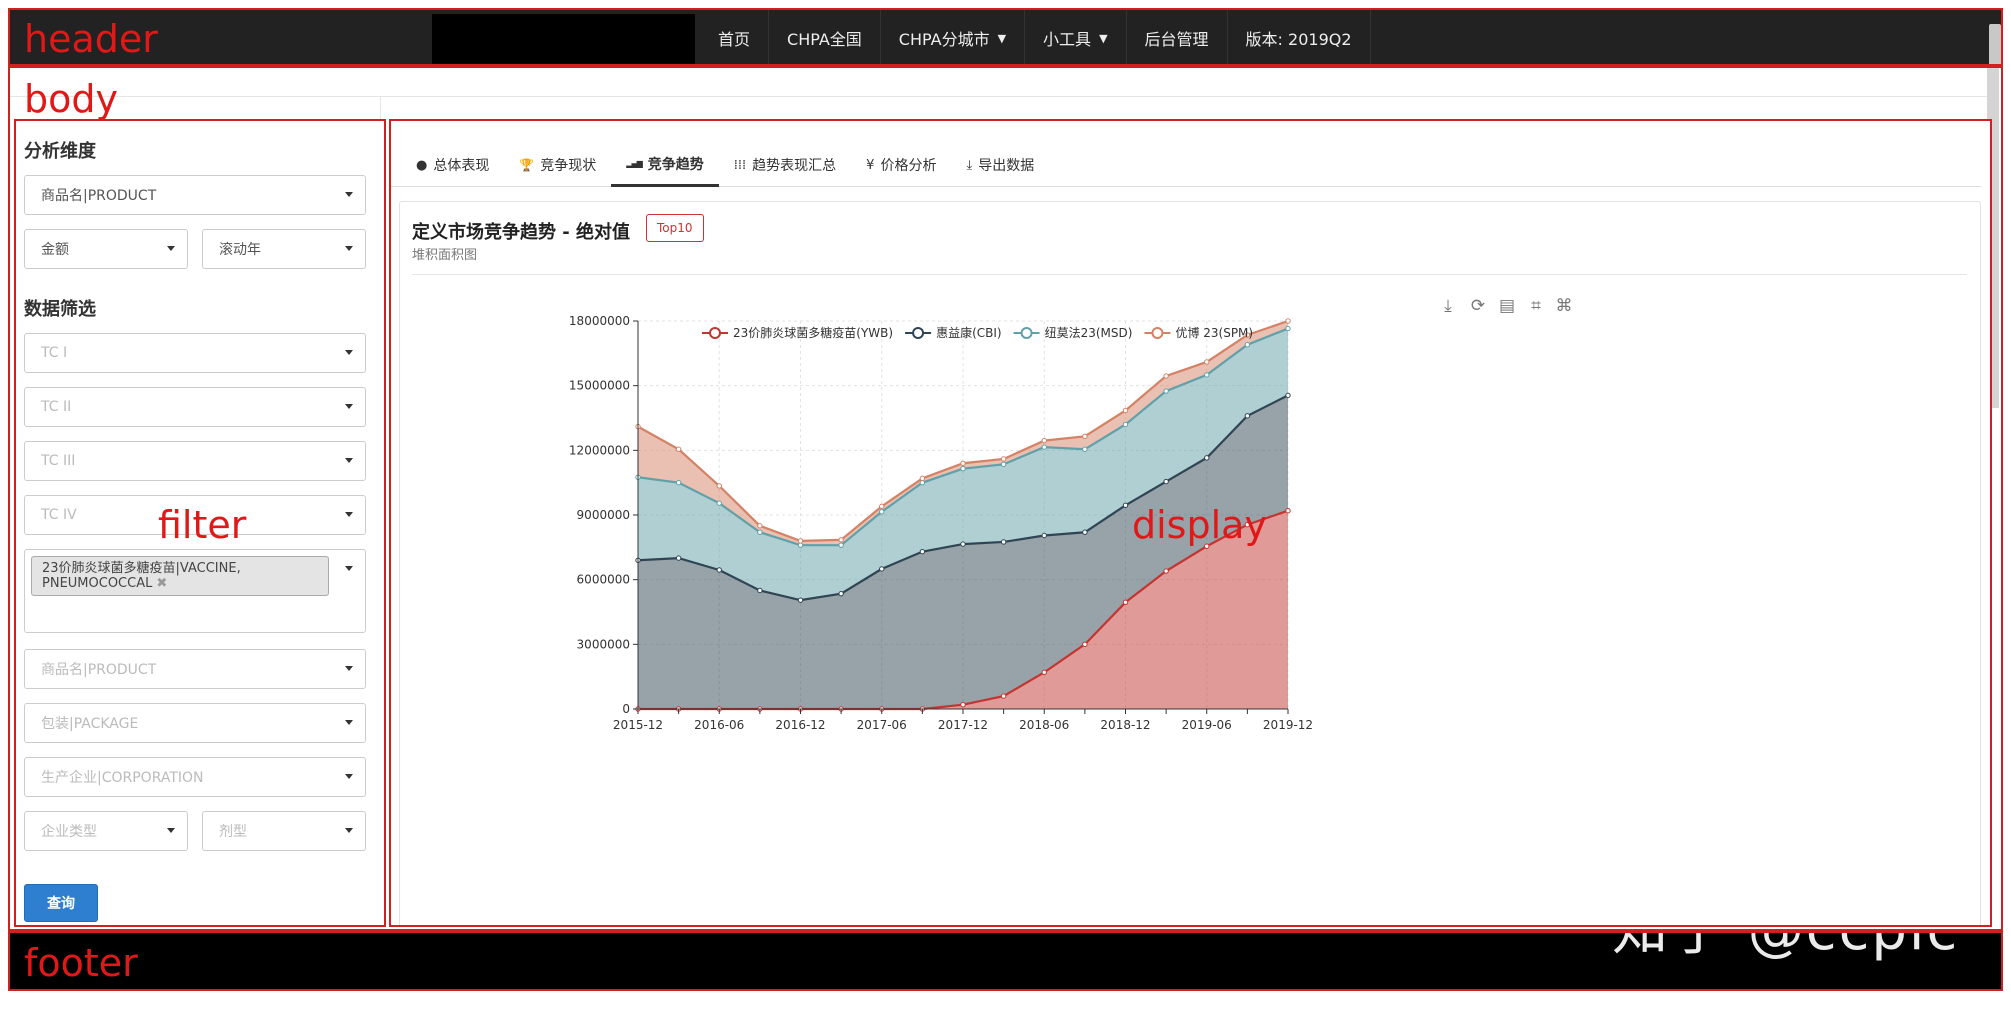 Image resolution: width=2011 pixels, height=1011 pixels. What do you see at coordinates (634, 163) in the screenshot?
I see `signal-icon: ▂▄▆` at bounding box center [634, 163].